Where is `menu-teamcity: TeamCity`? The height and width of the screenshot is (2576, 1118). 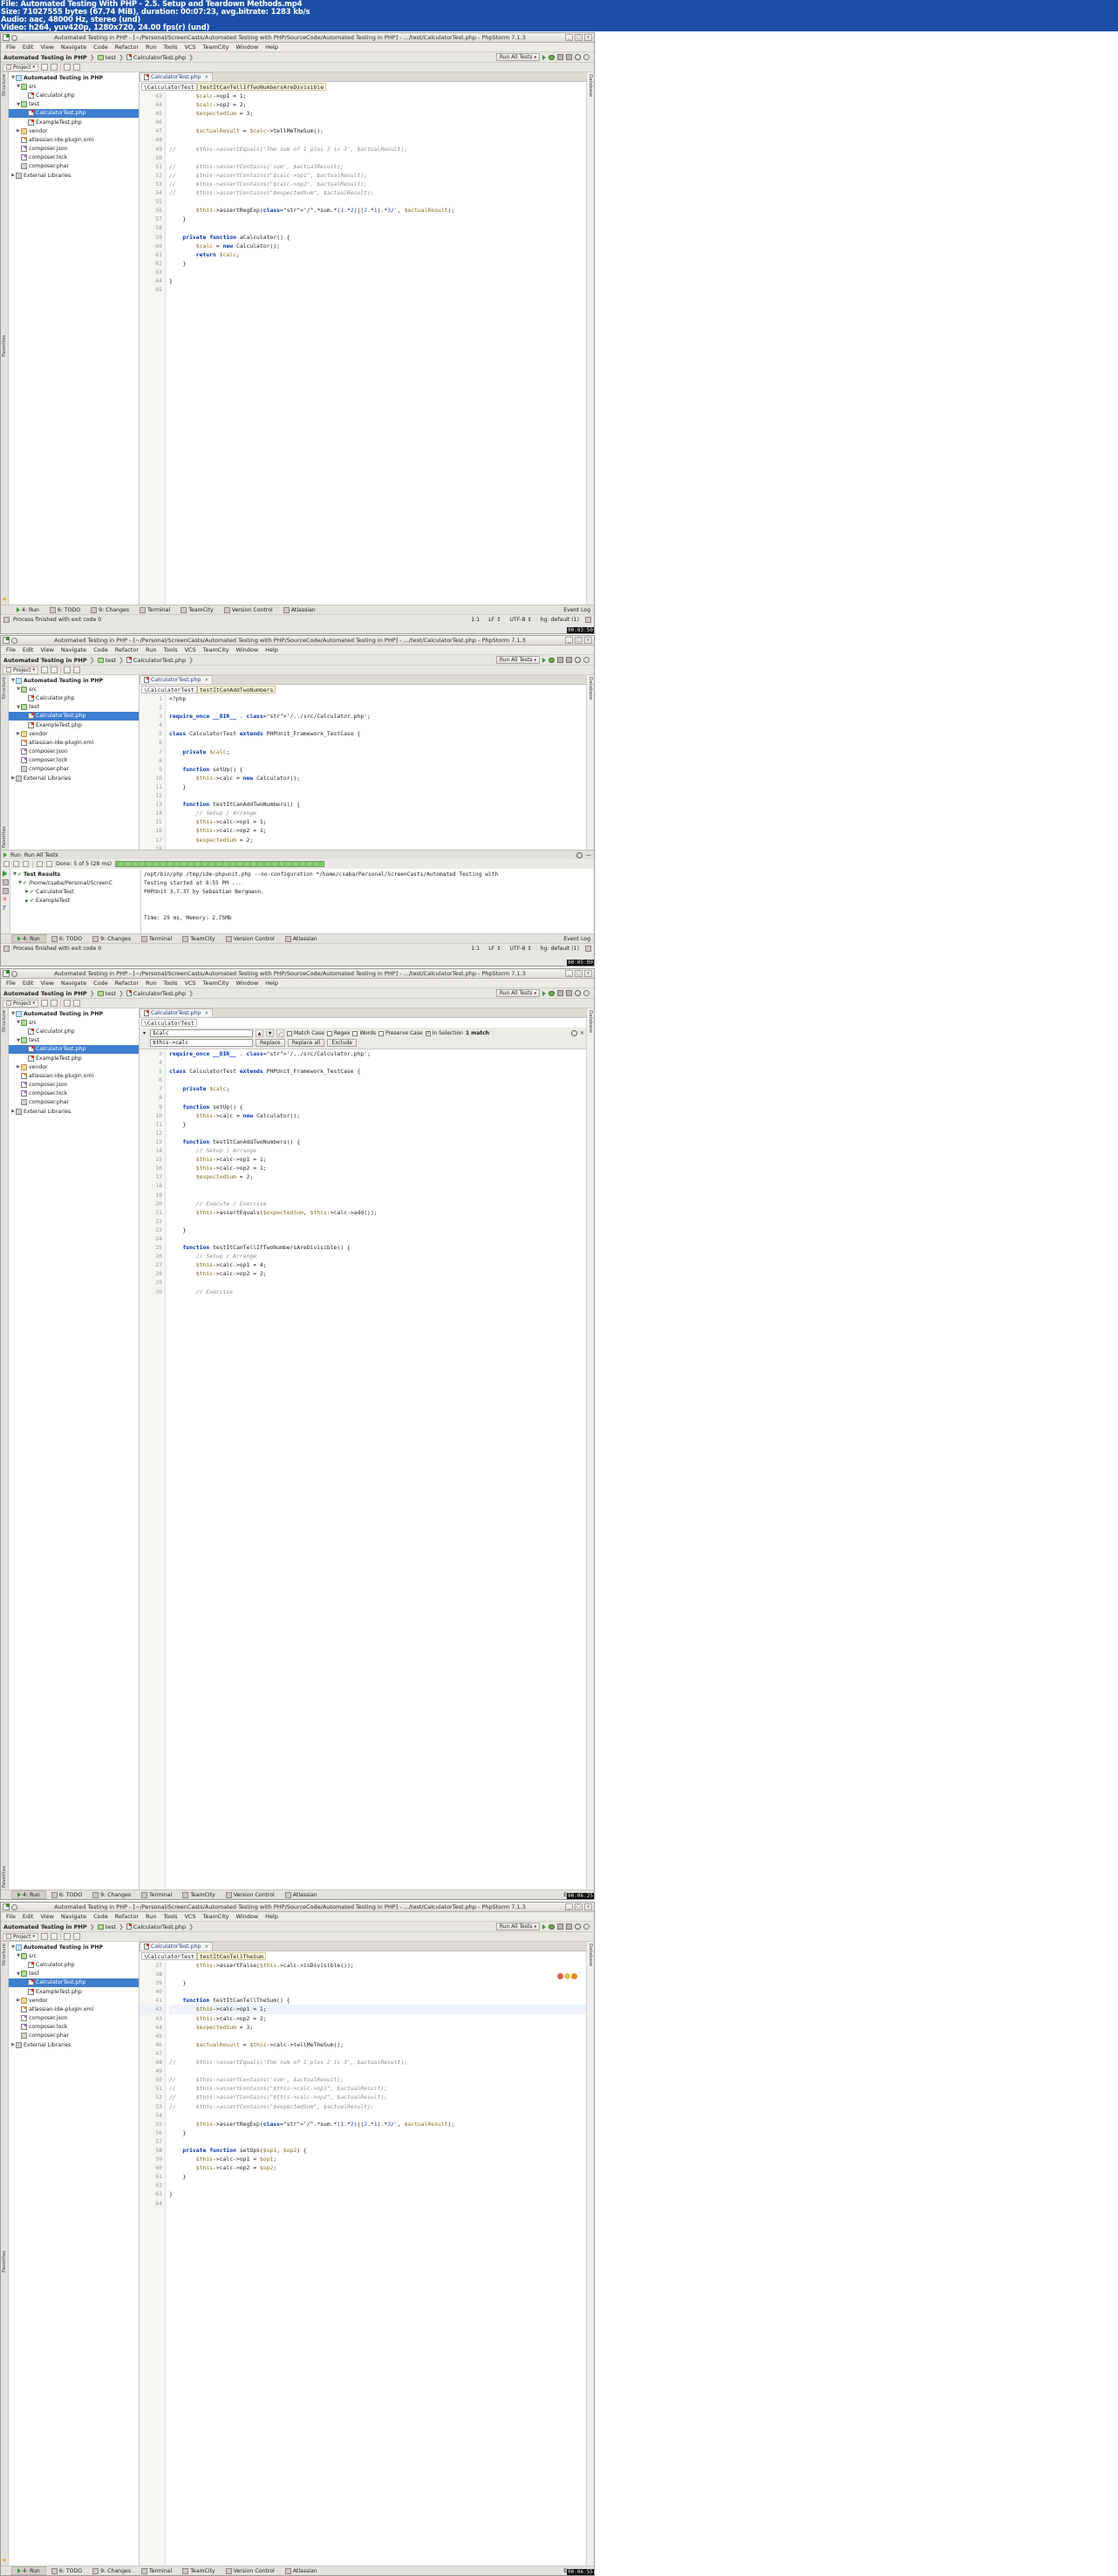
menu-teamcity: TeamCity is located at coordinates (216, 983).